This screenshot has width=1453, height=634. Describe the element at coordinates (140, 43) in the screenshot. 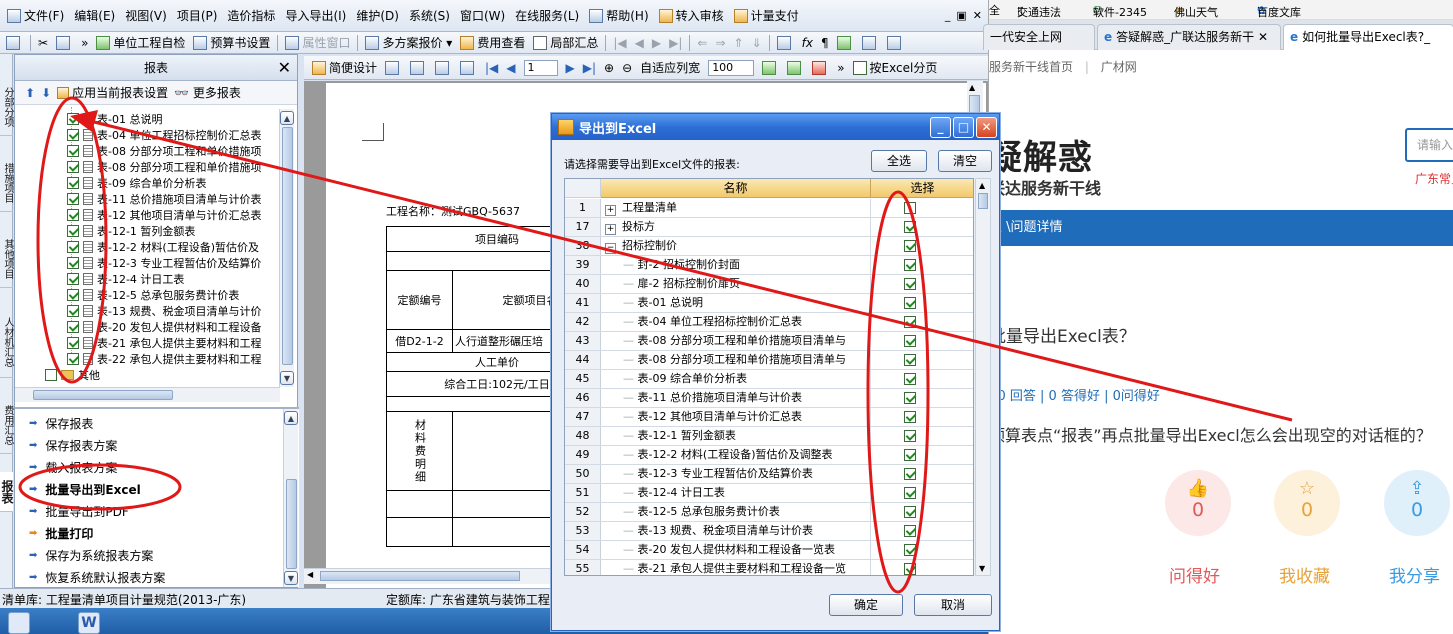

I see `toolbar-self-check: 单位工程自检` at that location.